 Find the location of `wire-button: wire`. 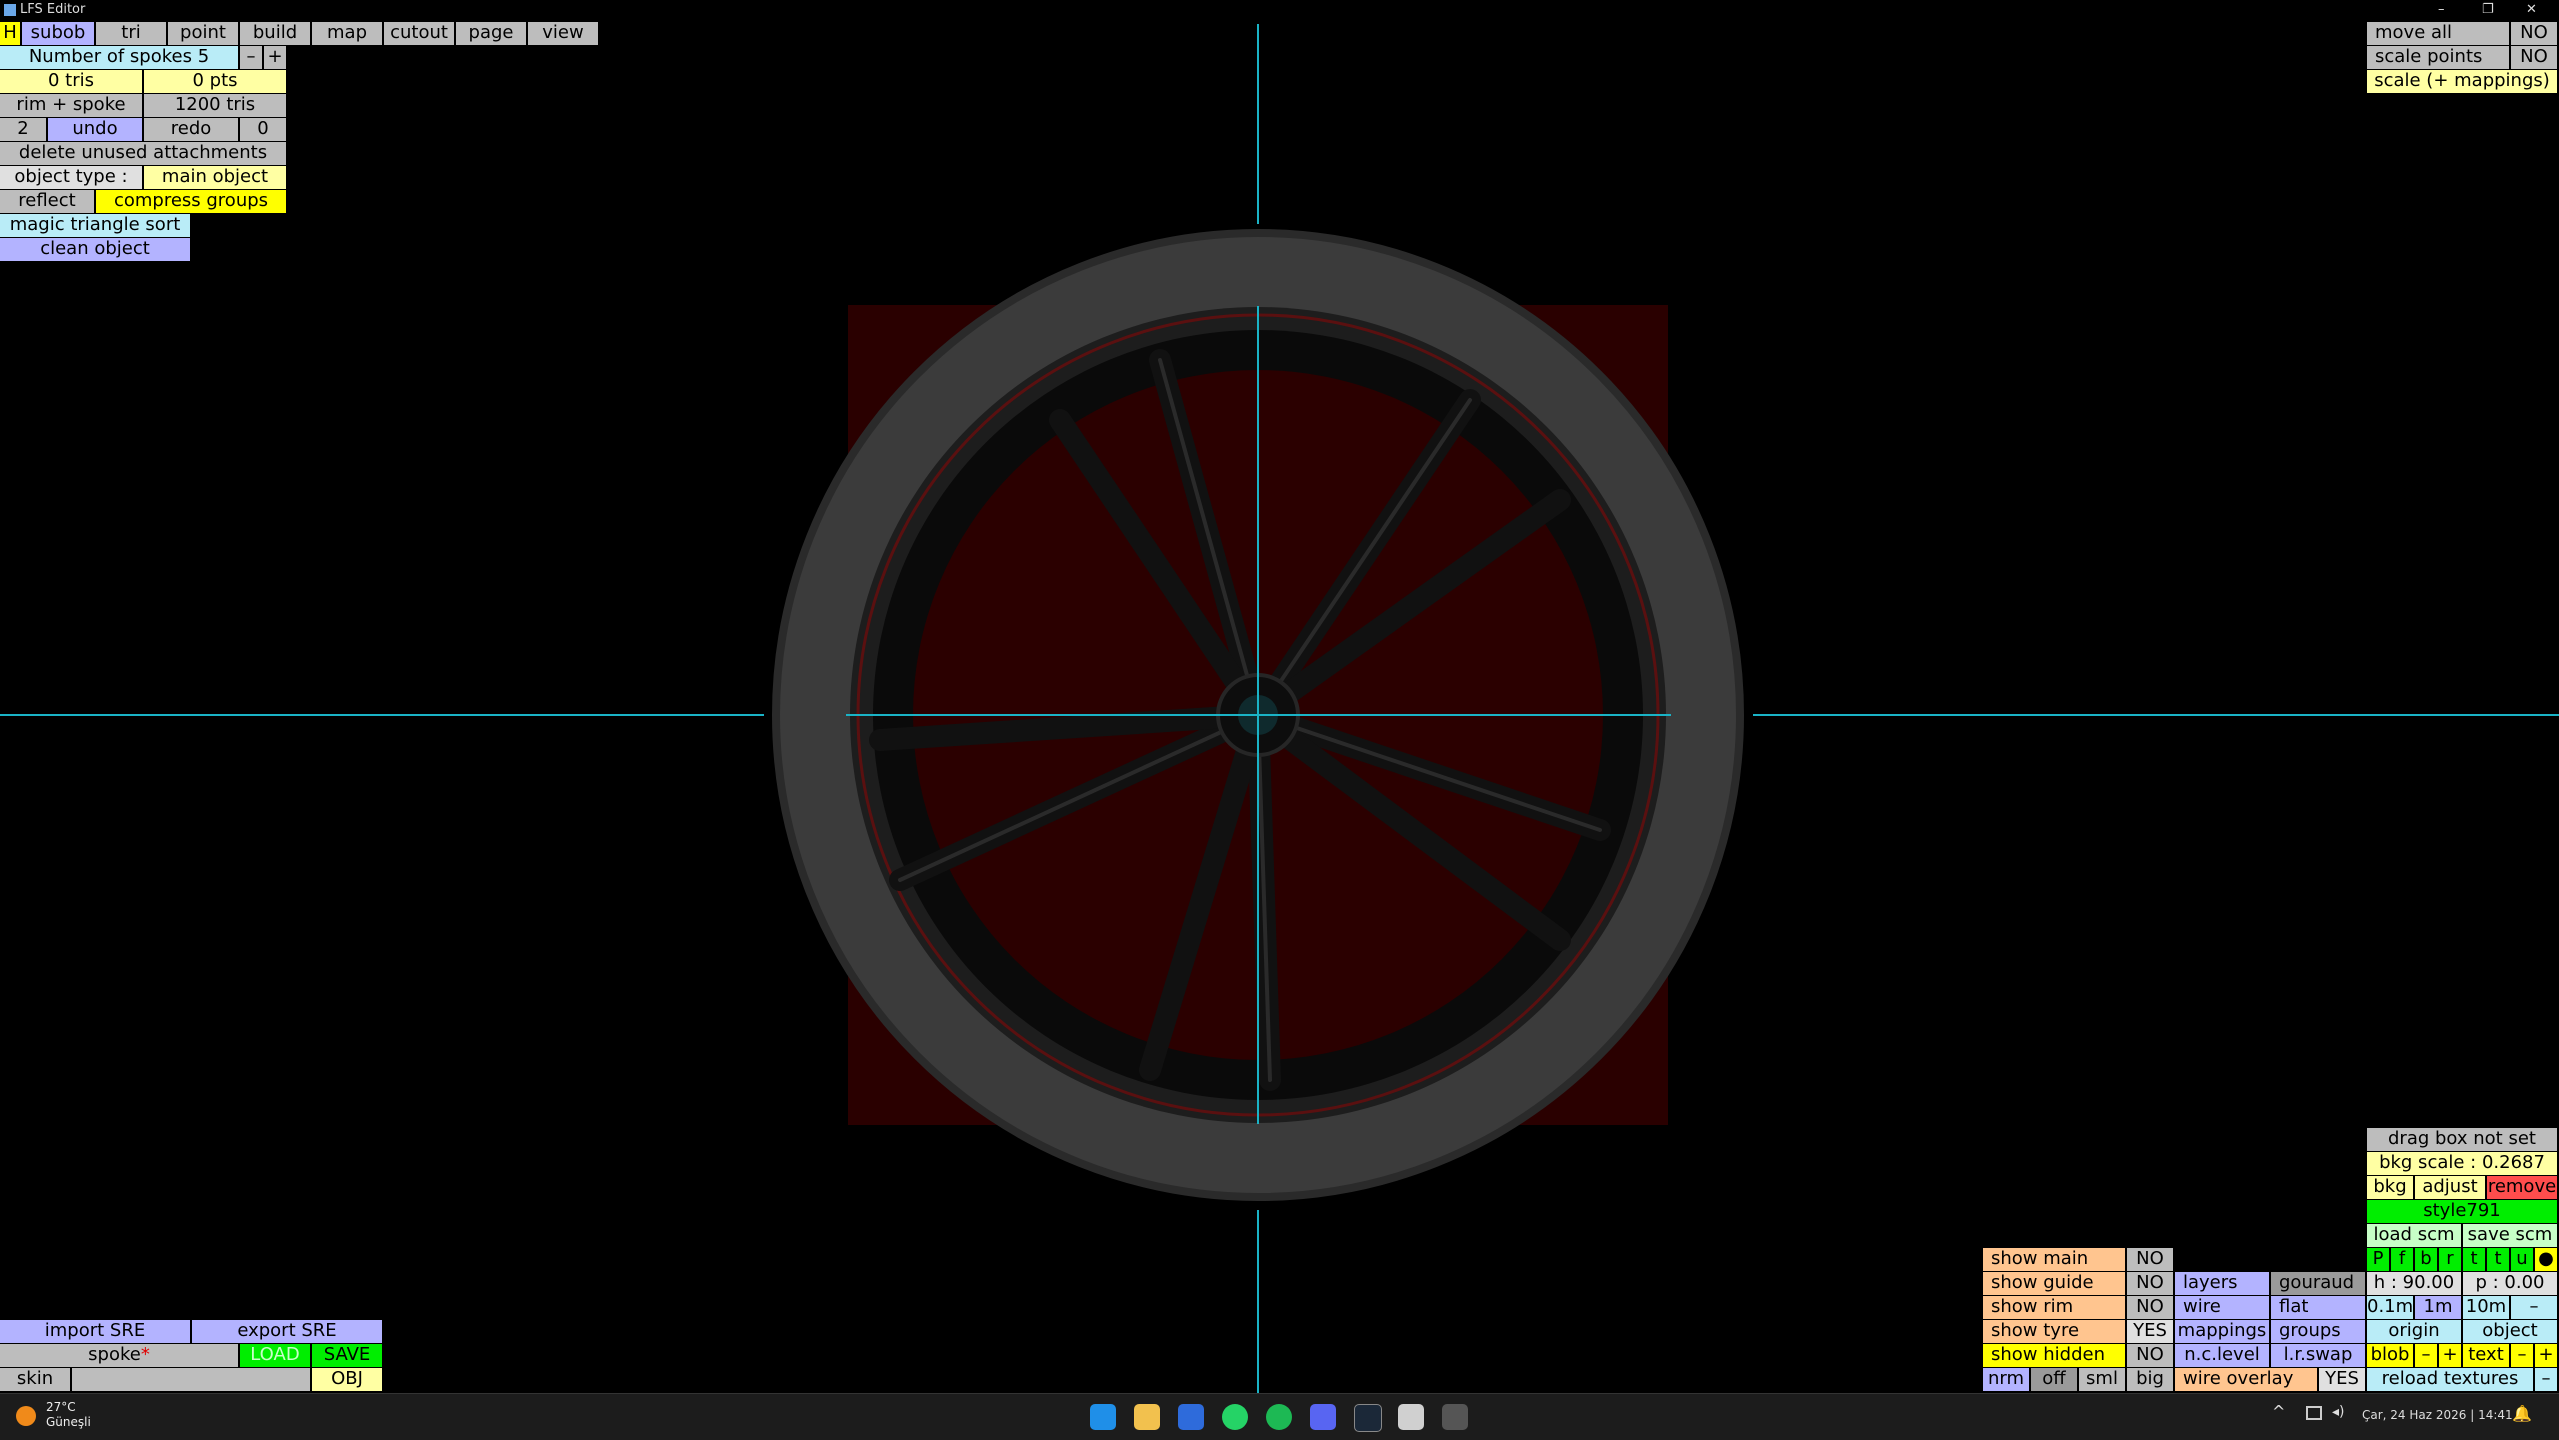

wire-button: wire is located at coordinates (2223, 1307).